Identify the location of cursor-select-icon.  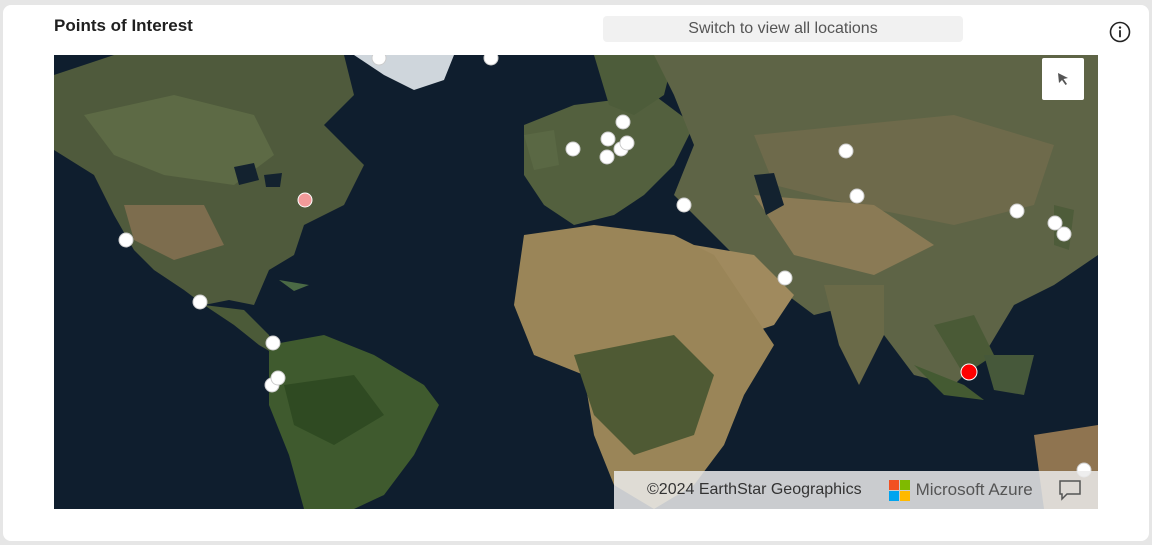
(1063, 79).